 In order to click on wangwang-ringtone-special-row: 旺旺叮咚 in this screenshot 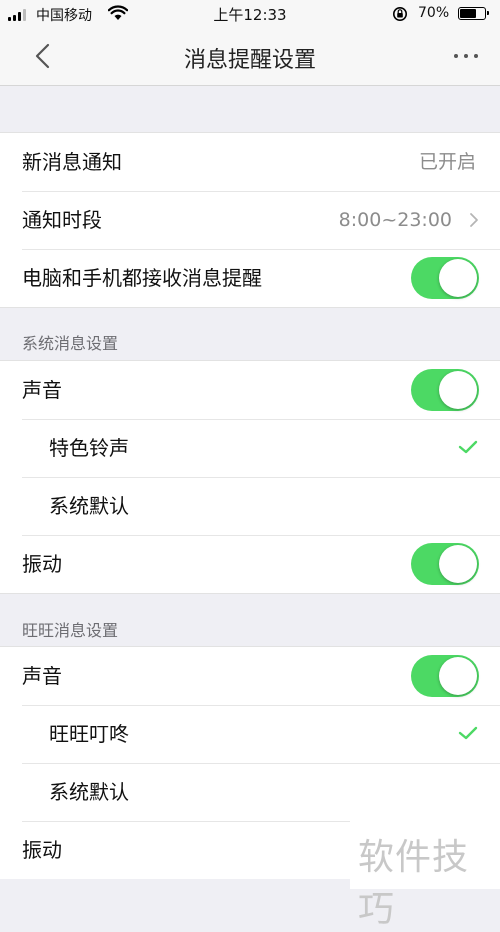, I will do `click(250, 734)`.